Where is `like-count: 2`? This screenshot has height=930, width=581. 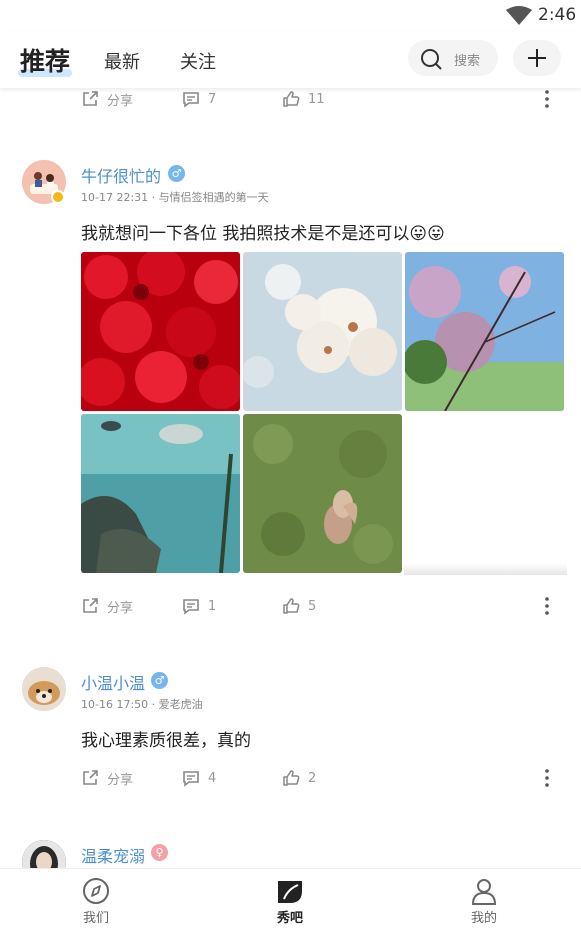 like-count: 2 is located at coordinates (312, 778).